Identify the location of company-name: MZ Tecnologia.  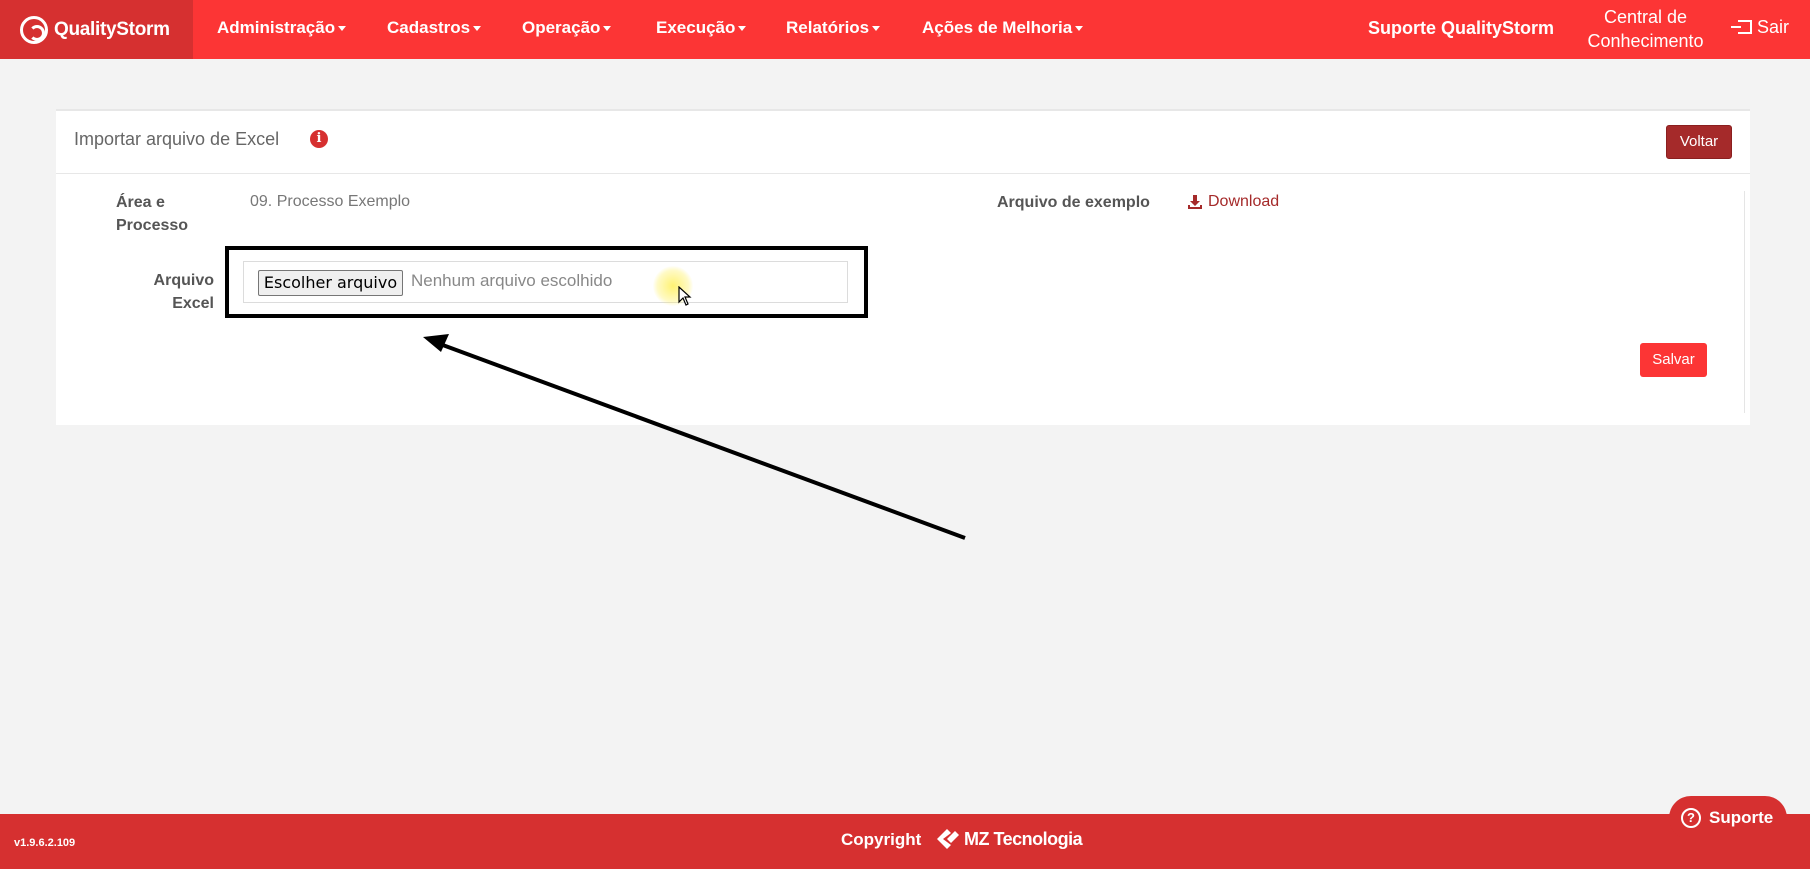
(1023, 839).